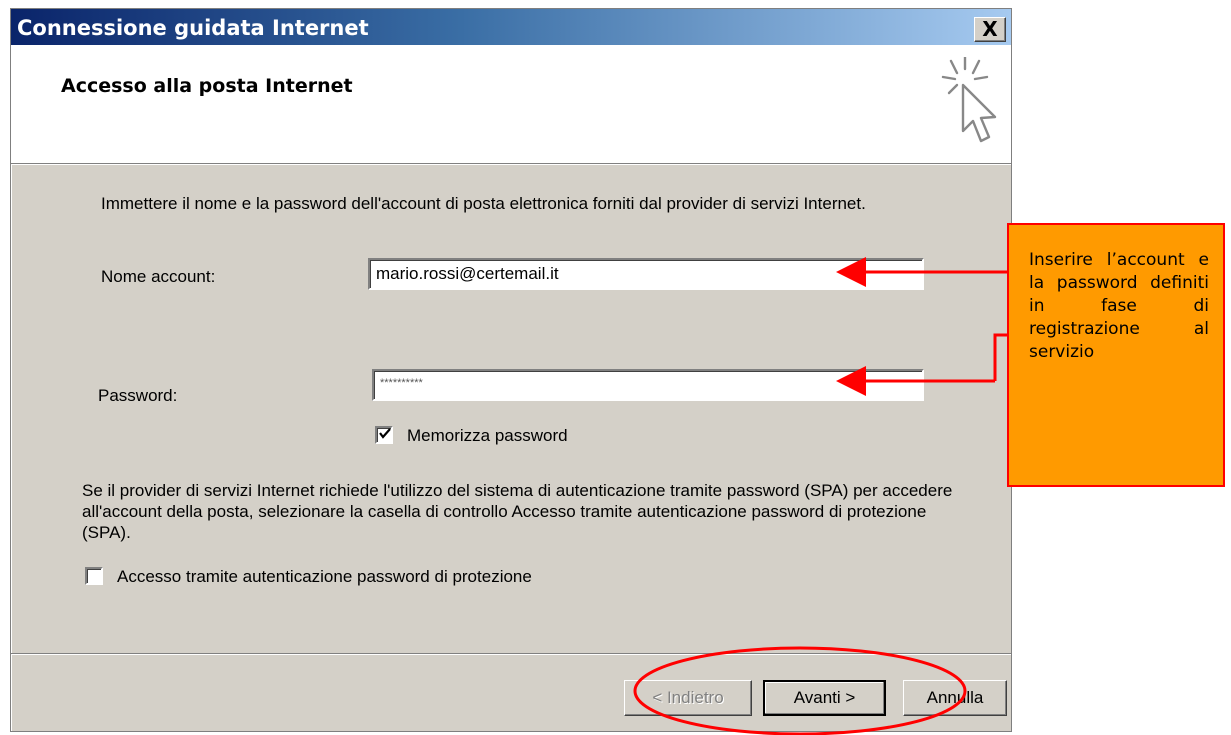 This screenshot has width=1231, height=735. I want to click on account-label: Nome account:, so click(158, 276).